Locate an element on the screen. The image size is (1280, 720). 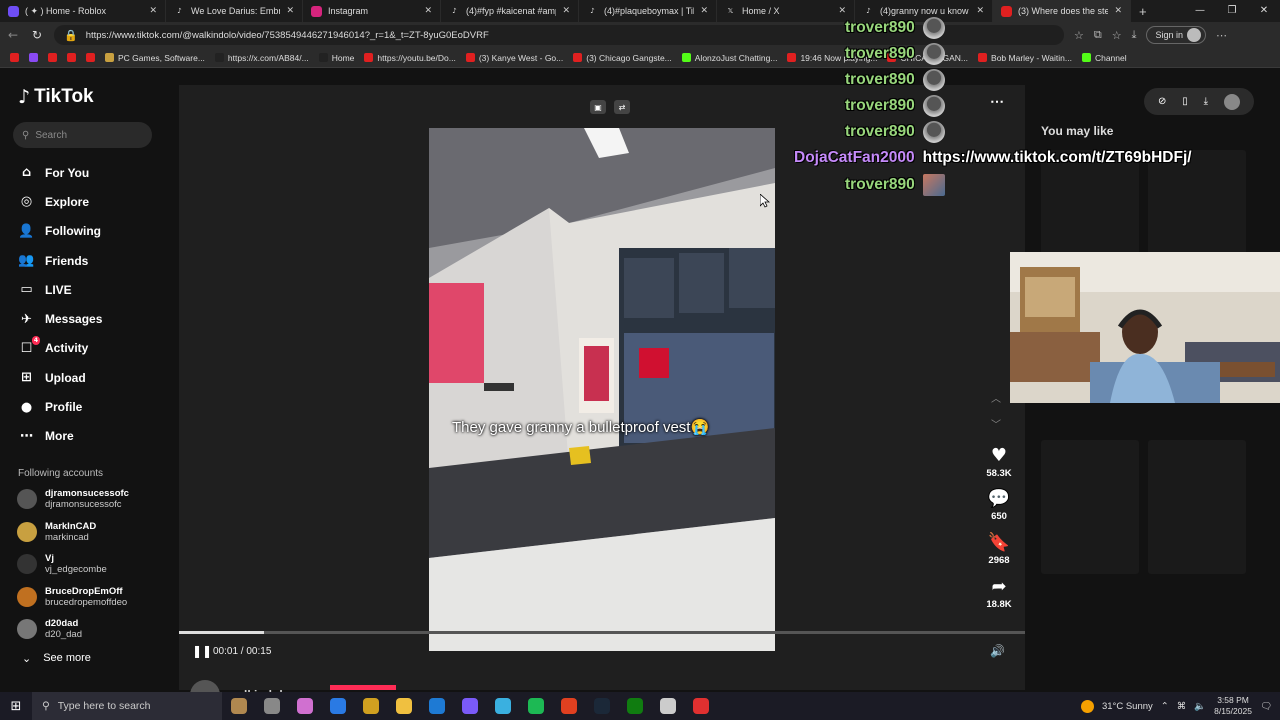
windows-start-icon: ⊞ is located at coordinates (16, 706).